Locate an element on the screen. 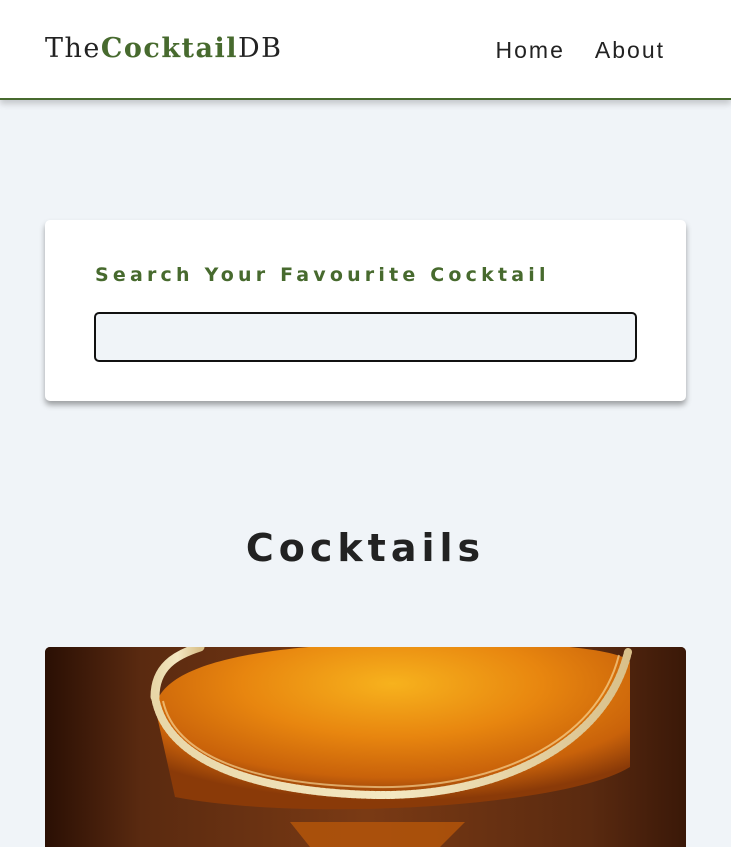  site-logo: TheCocktailDB is located at coordinates (164, 49).